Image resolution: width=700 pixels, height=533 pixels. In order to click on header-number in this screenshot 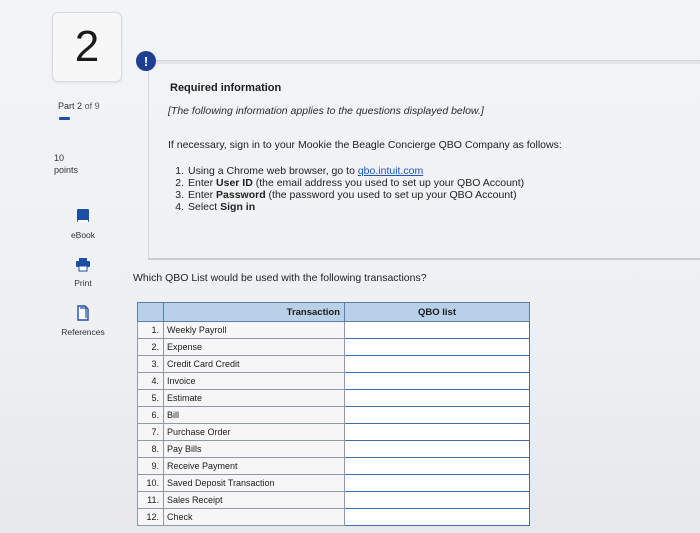, I will do `click(150, 312)`.